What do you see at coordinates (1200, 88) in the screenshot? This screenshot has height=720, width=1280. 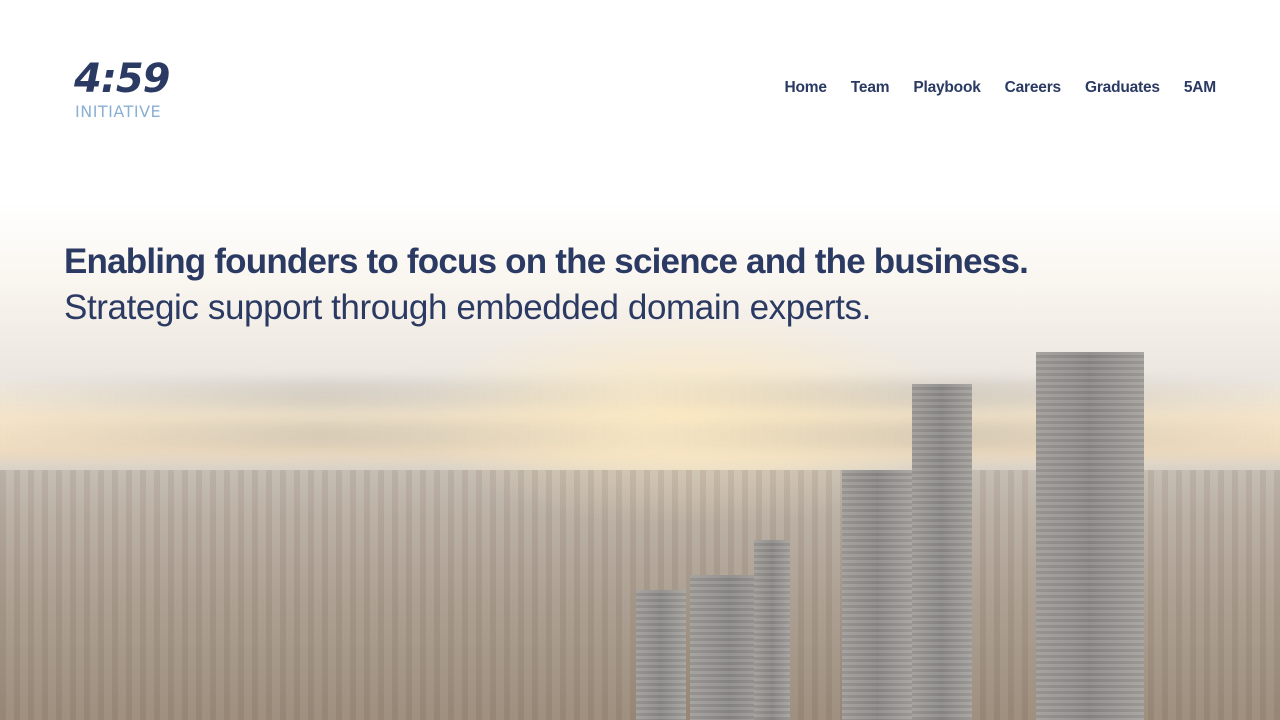 I see `nav-5am: 5AM` at bounding box center [1200, 88].